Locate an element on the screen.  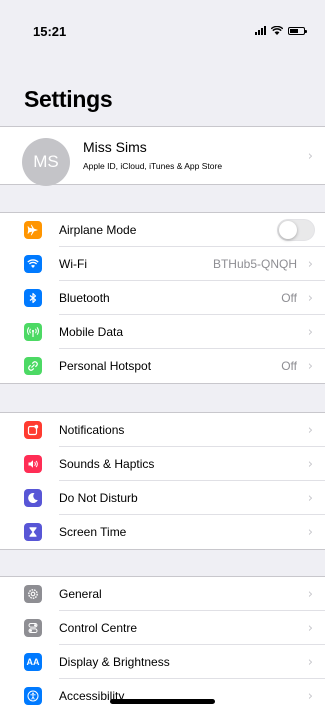
airplane-mode-toggle is located at coordinates (296, 230).